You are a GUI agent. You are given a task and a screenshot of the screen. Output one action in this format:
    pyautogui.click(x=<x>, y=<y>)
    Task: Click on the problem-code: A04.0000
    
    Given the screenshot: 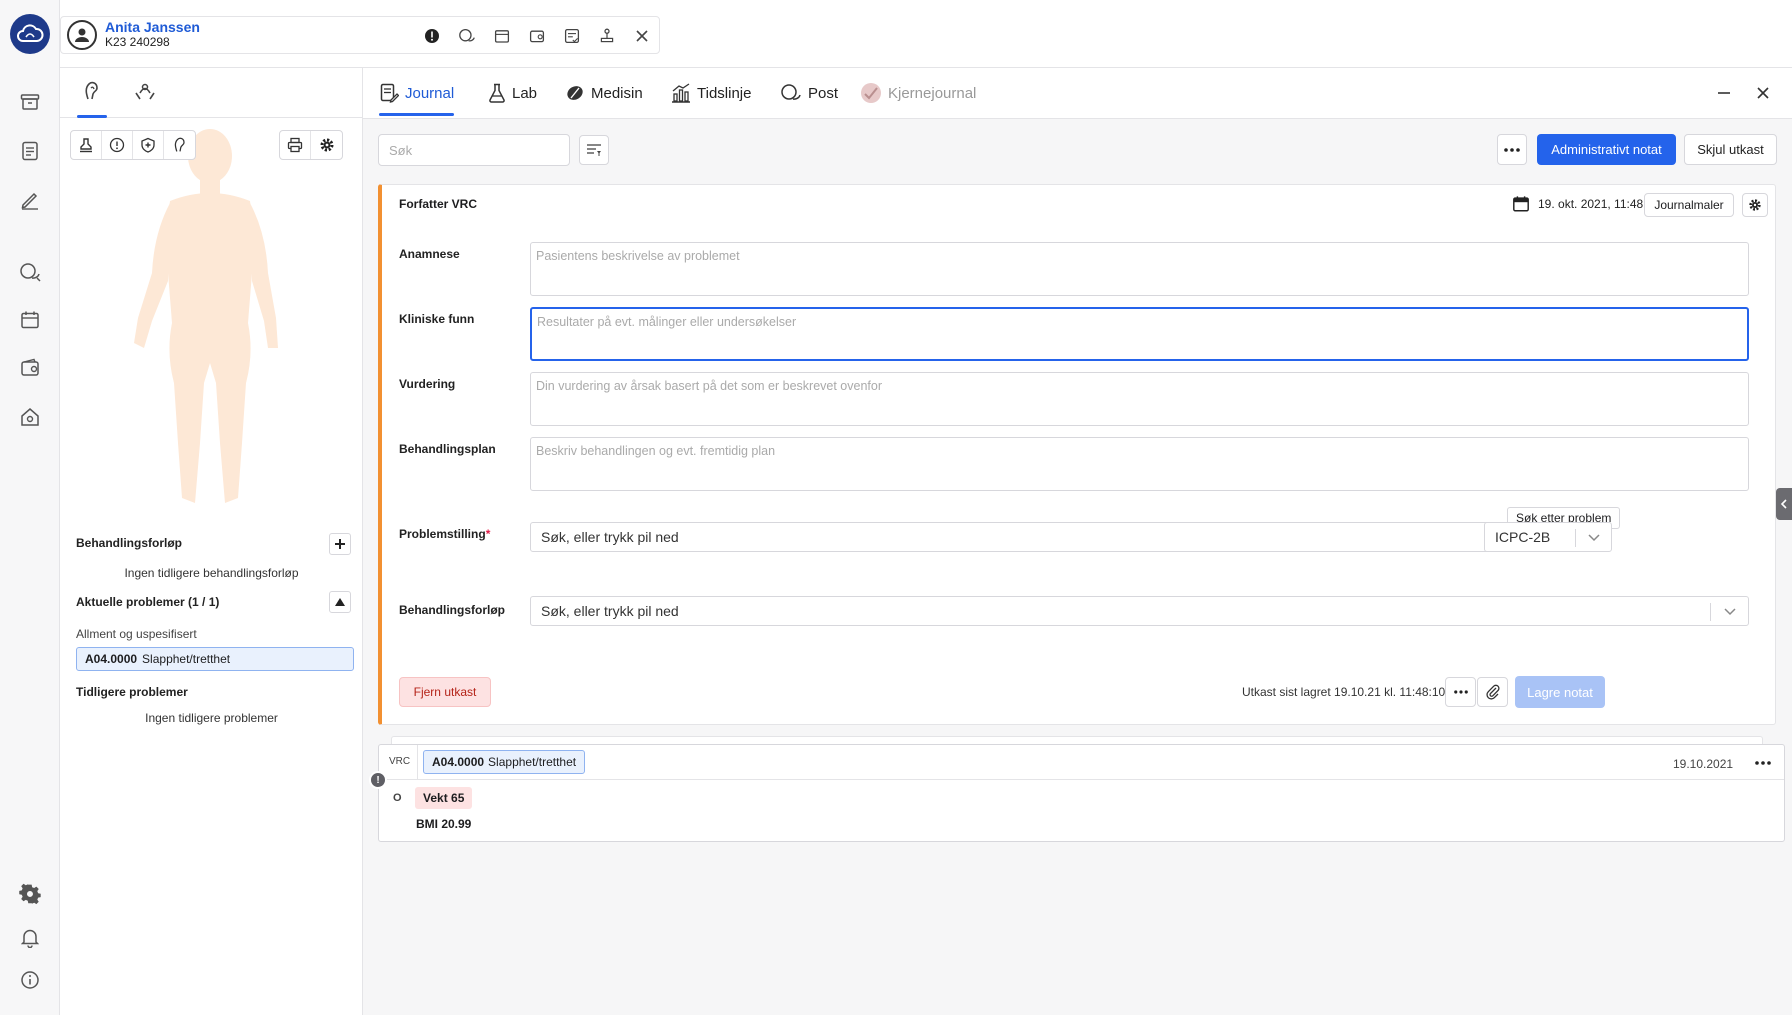 What is the action you would take?
    pyautogui.click(x=111, y=659)
    